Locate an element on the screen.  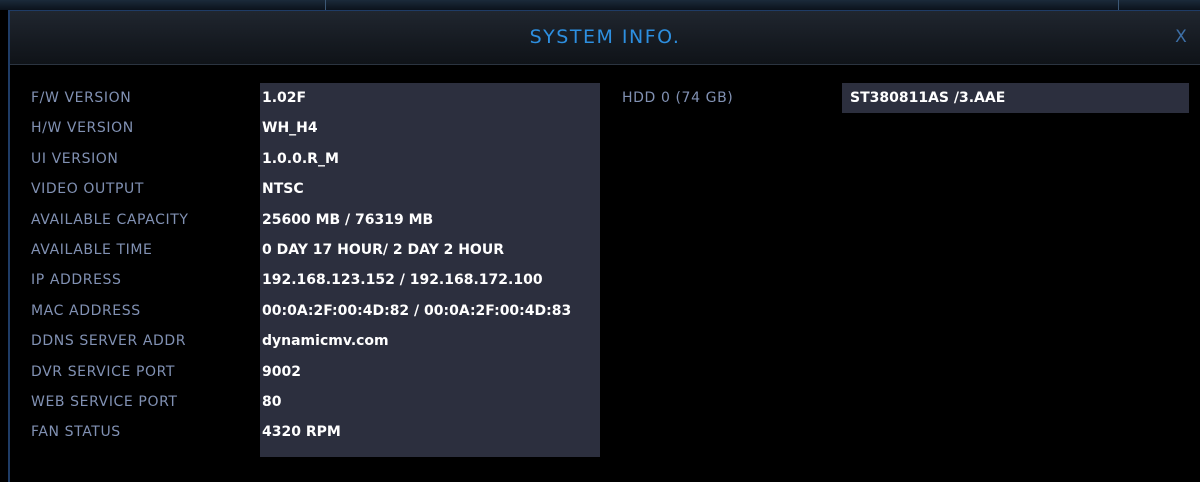
info-row: H/W VERSION WH_H4 is located at coordinates (310, 128).